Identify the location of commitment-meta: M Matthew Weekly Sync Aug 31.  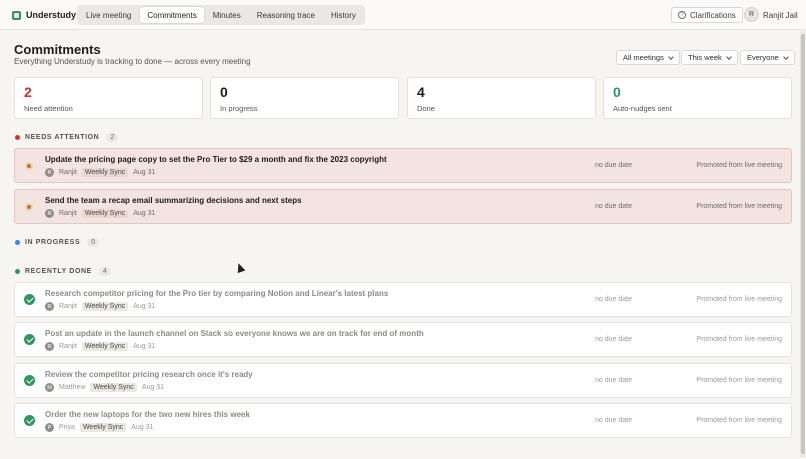
(104, 387).